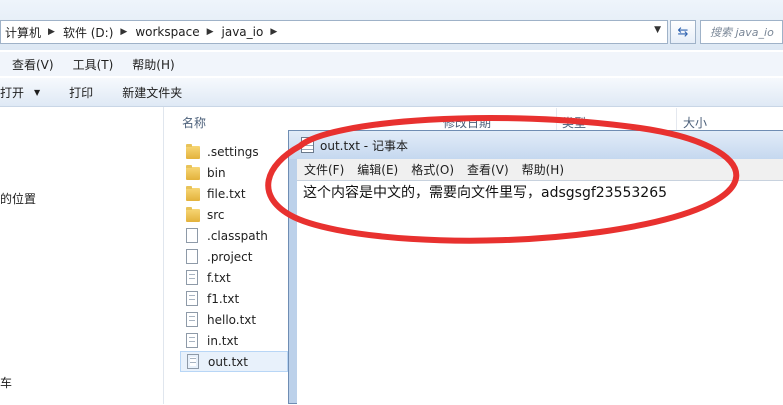 The image size is (783, 405). What do you see at coordinates (234, 277) in the screenshot?
I see `file-row: f.txt` at bounding box center [234, 277].